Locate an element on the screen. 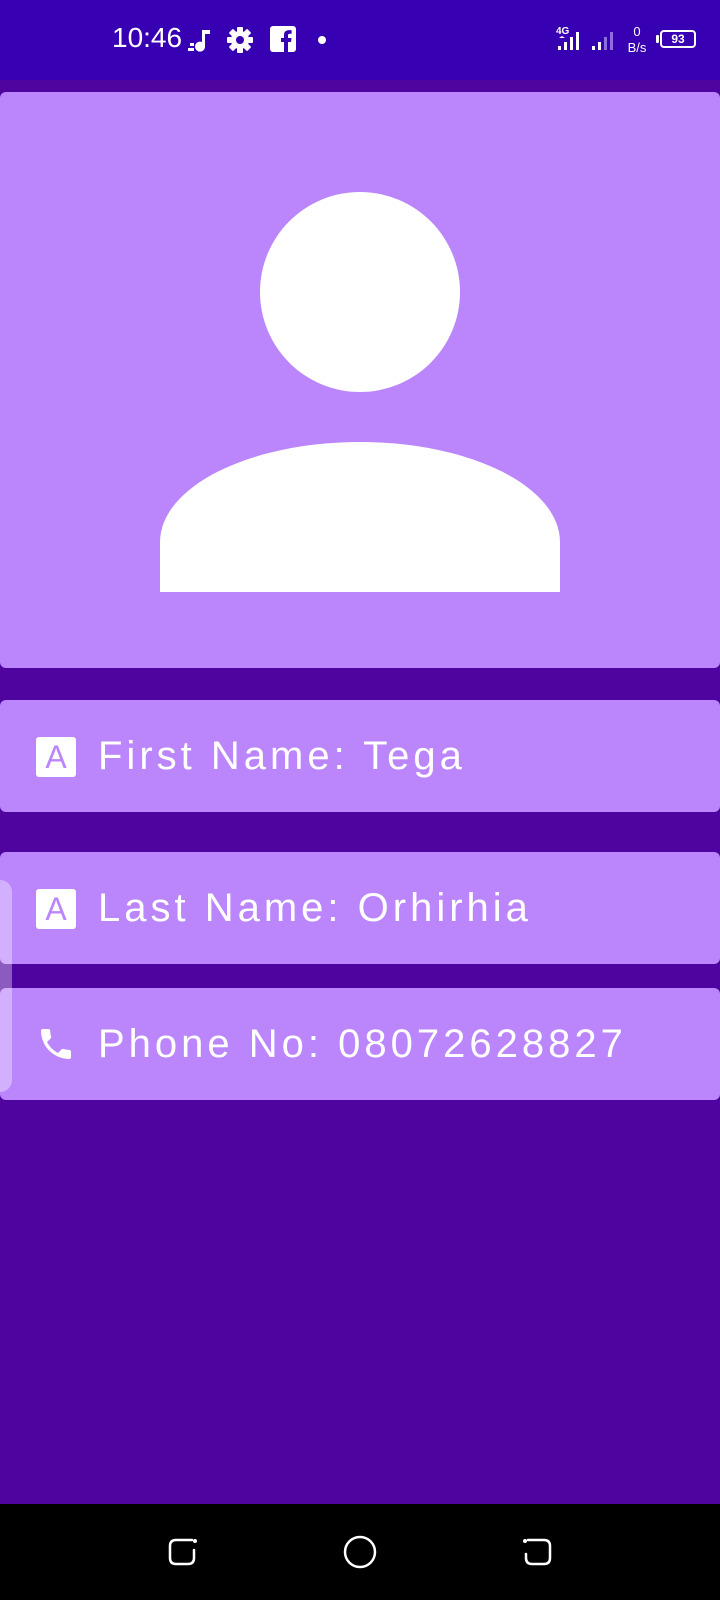 This screenshot has height=1600, width=720. phone-card: Phone No: 08072628827 is located at coordinates (360, 1044).